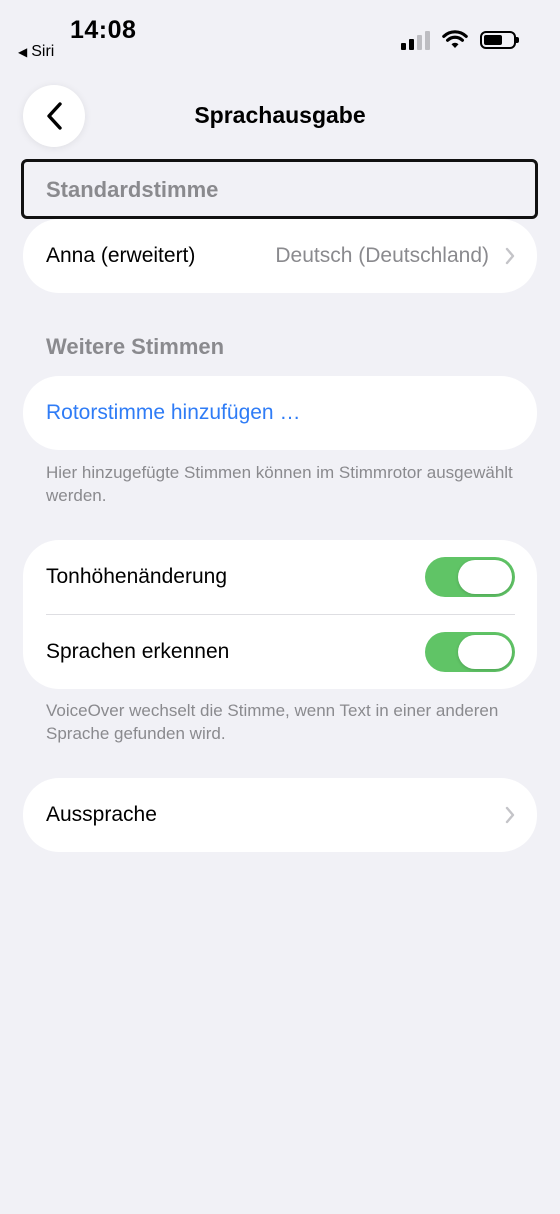 This screenshot has width=560, height=1214. What do you see at coordinates (101, 814) in the screenshot?
I see `pronunciation-label: Aussprache` at bounding box center [101, 814].